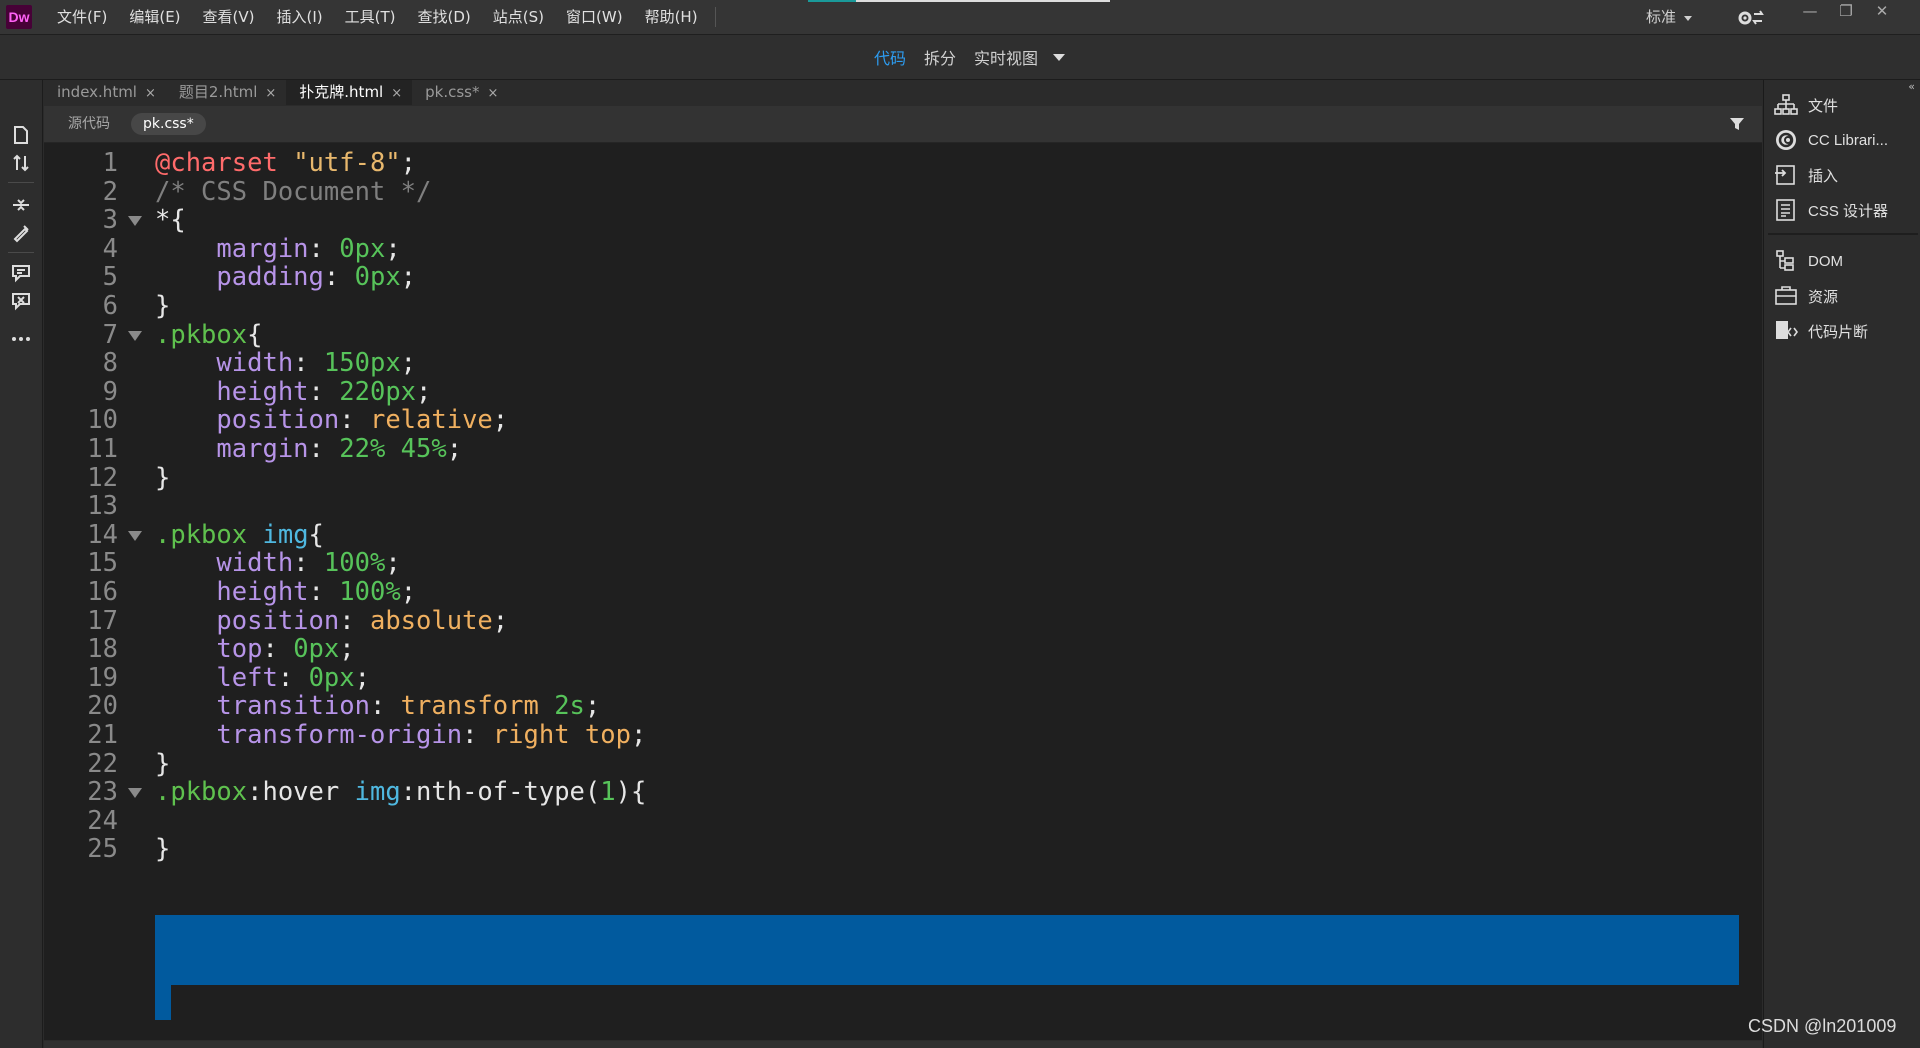 This screenshot has height=1048, width=1920. What do you see at coordinates (349, 92) in the screenshot?
I see `tab-poker-html: 扑克牌.html ×` at bounding box center [349, 92].